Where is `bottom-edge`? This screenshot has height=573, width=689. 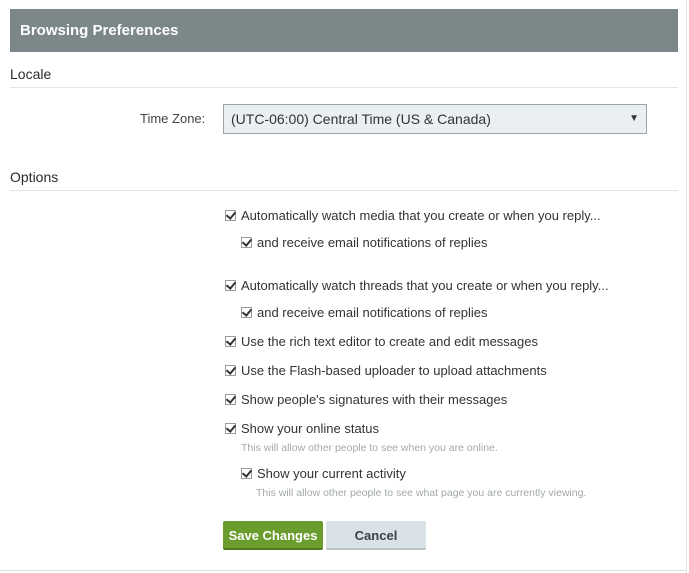
bottom-edge is located at coordinates (343, 570).